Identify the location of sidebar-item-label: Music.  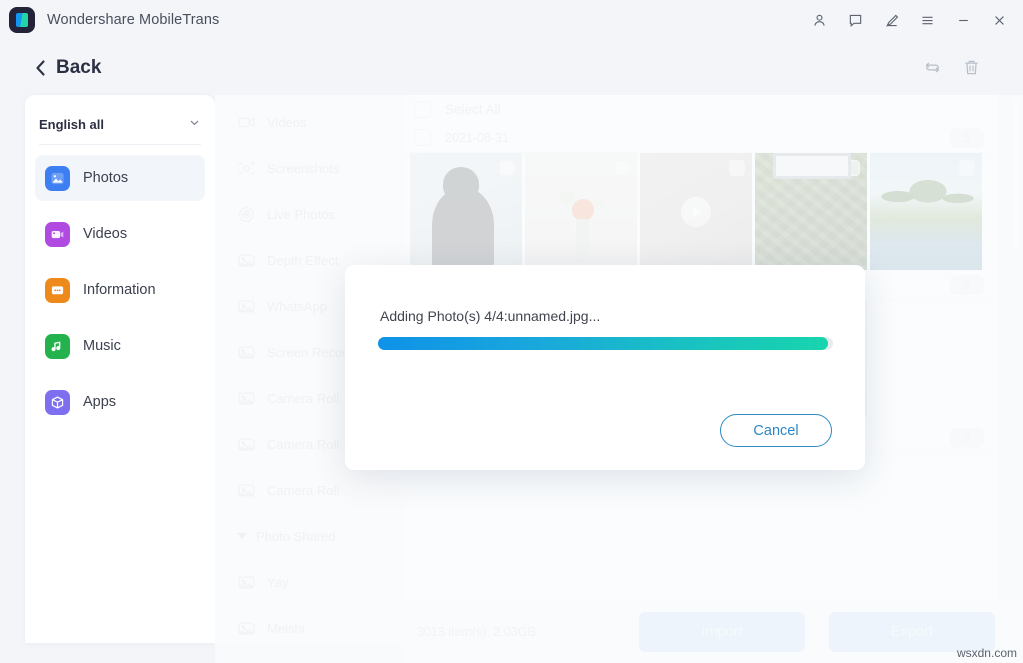
(102, 346).